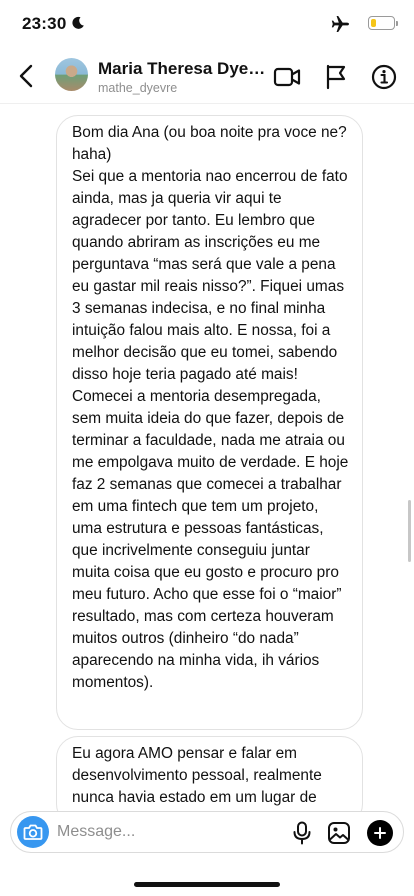  What do you see at coordinates (287, 77) in the screenshot?
I see `video-call-icon` at bounding box center [287, 77].